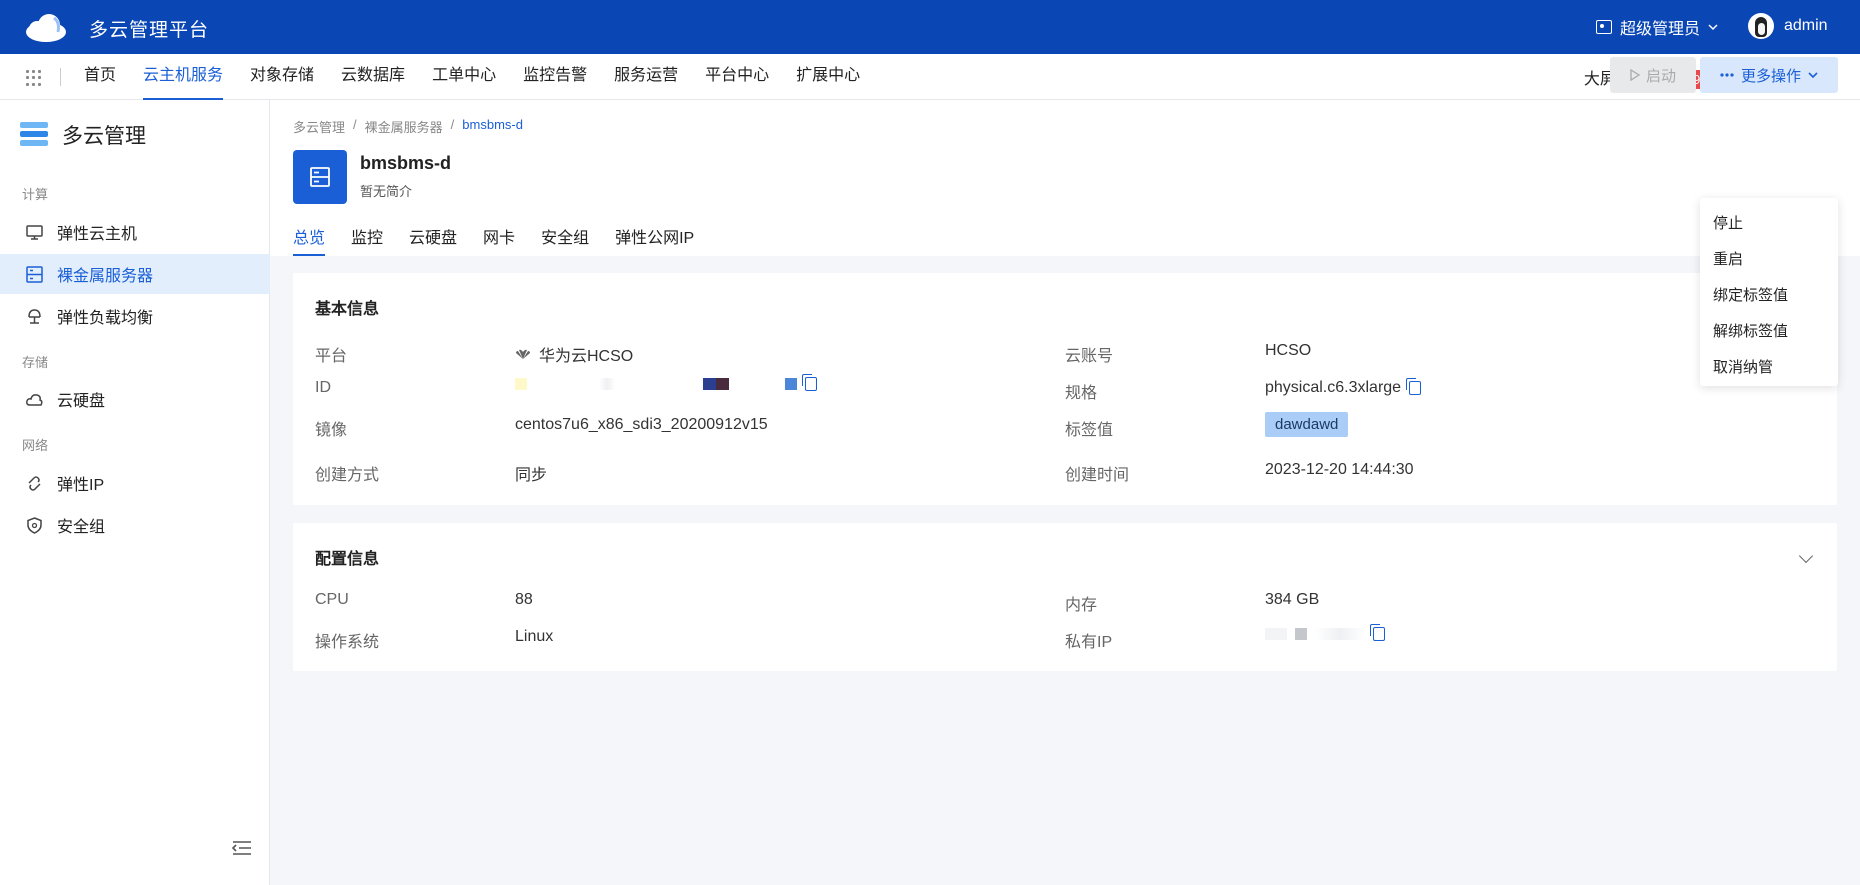  What do you see at coordinates (105, 318) in the screenshot?
I see `sidebar-item-label: 弹性负载均衡` at bounding box center [105, 318].